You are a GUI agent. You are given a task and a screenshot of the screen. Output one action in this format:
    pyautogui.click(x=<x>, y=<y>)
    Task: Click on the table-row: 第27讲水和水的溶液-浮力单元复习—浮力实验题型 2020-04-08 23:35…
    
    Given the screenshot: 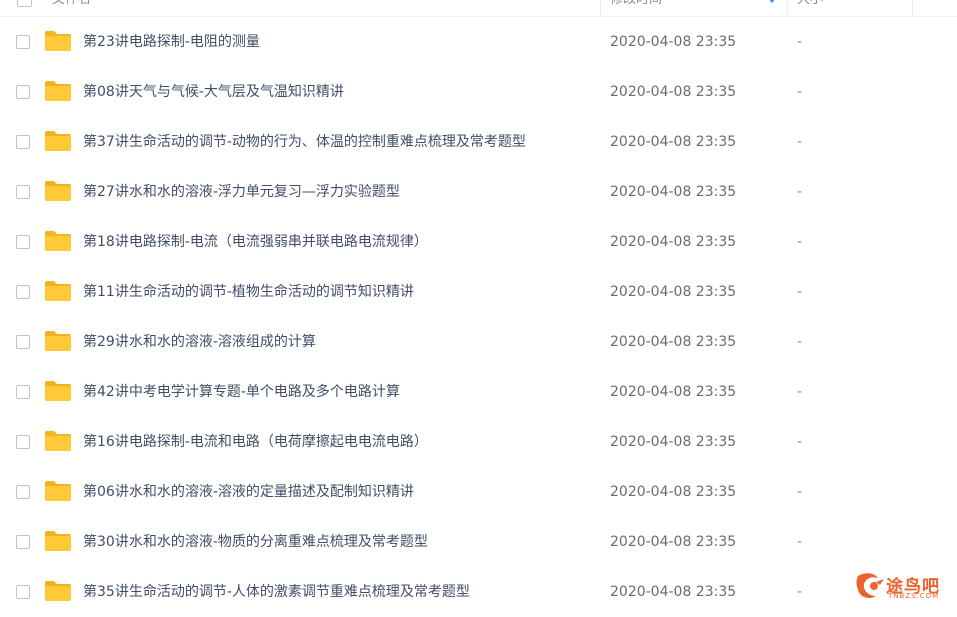 What is the action you would take?
    pyautogui.click(x=478, y=192)
    